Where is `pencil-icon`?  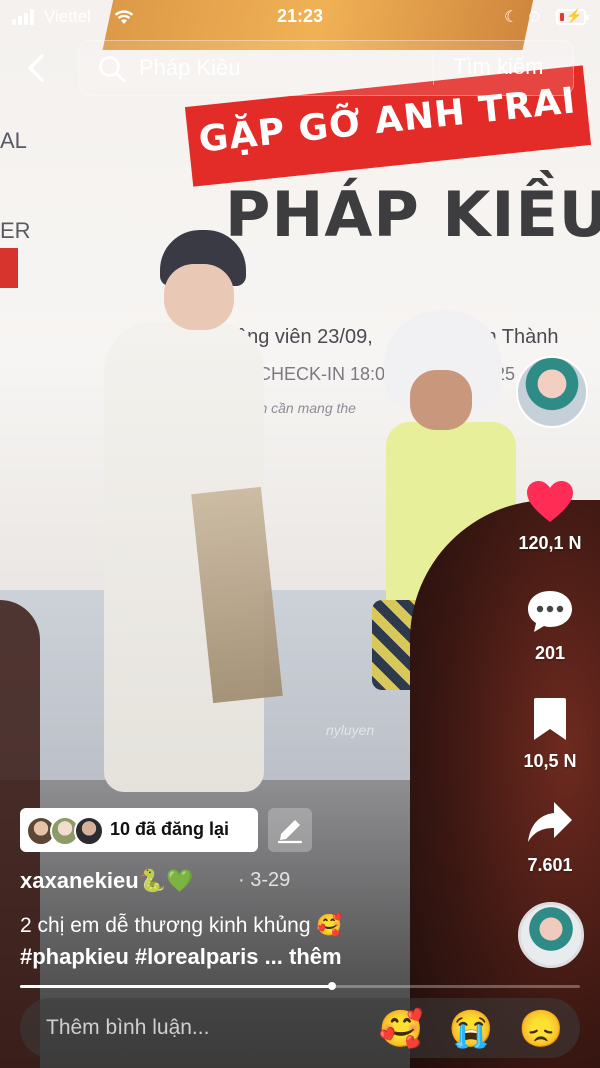 pencil-icon is located at coordinates (290, 832).